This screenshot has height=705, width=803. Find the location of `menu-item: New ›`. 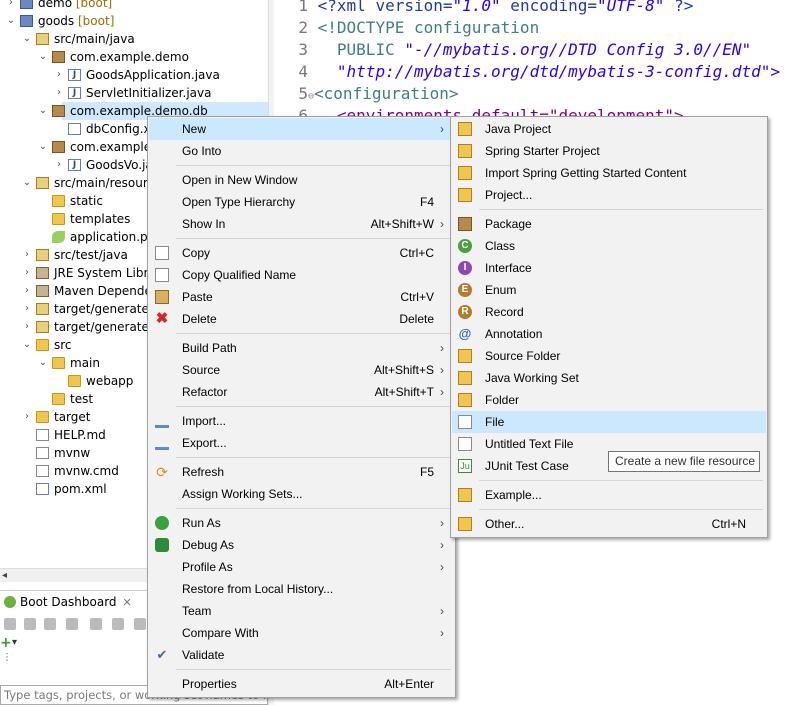

menu-item: New › is located at coordinates (301, 129).